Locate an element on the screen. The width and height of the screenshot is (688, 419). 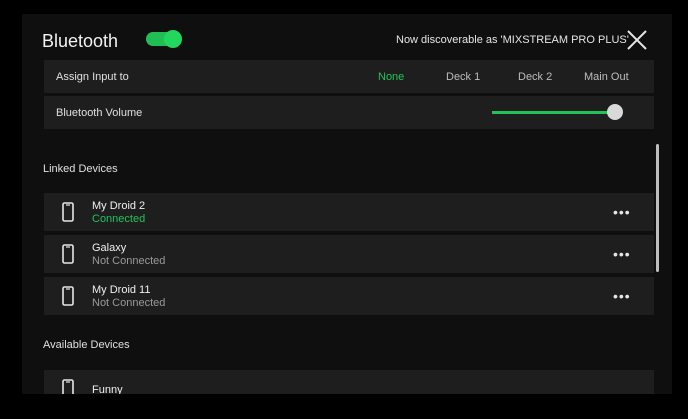
device-name: My Droid 11 is located at coordinates (121, 290).